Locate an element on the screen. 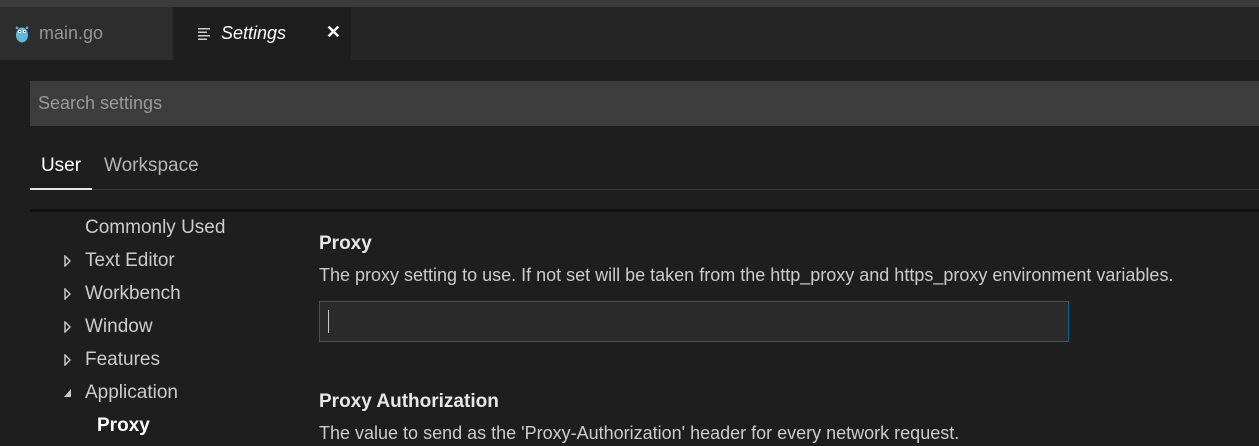 The height and width of the screenshot is (446, 1259). title-strip is located at coordinates (629, 3).